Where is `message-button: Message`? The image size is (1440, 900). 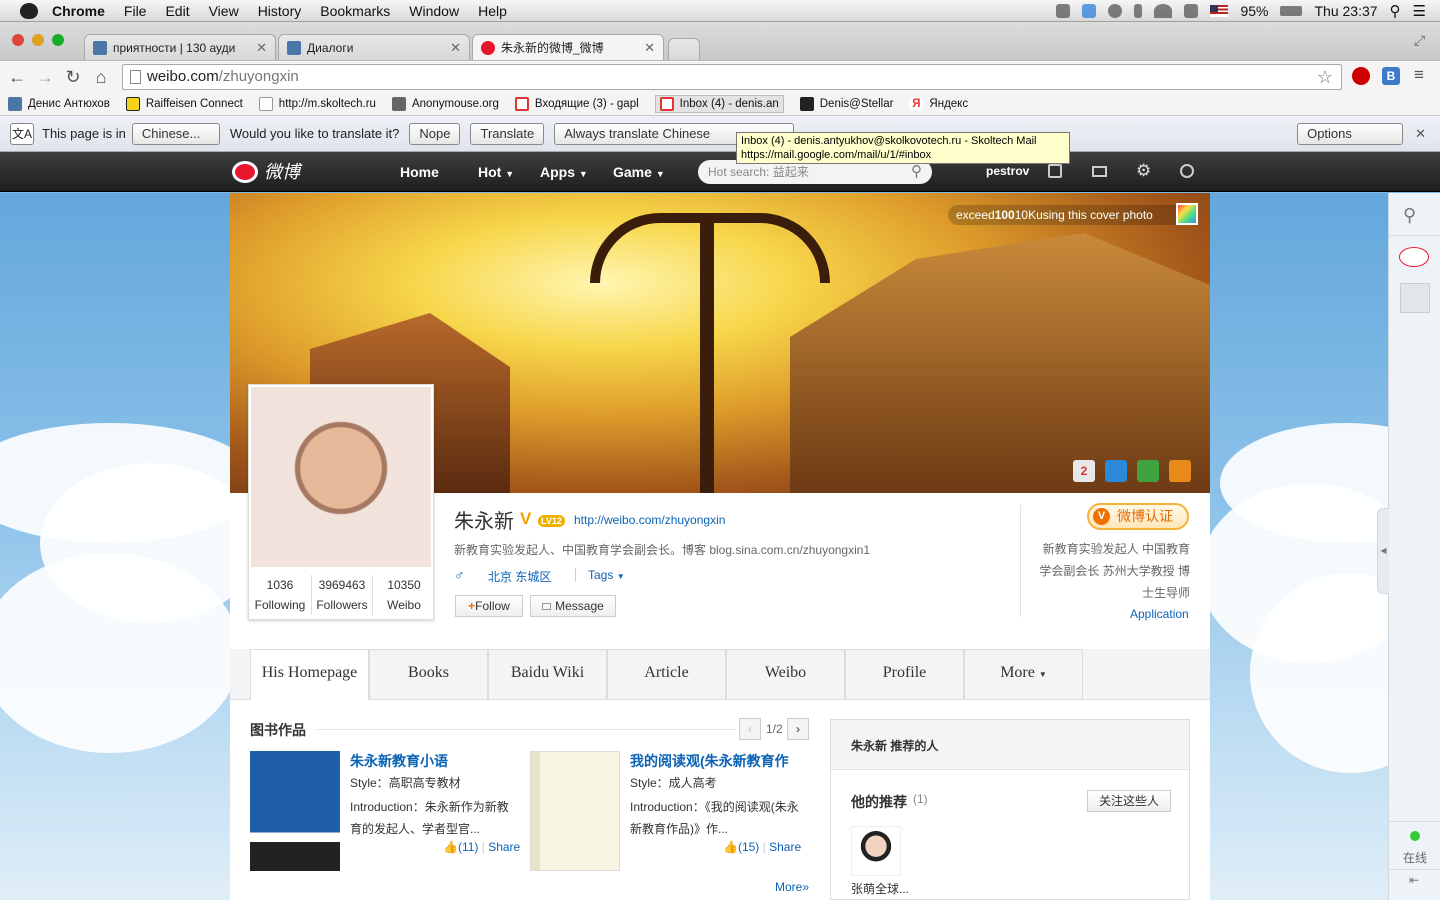 message-button: Message is located at coordinates (573, 606).